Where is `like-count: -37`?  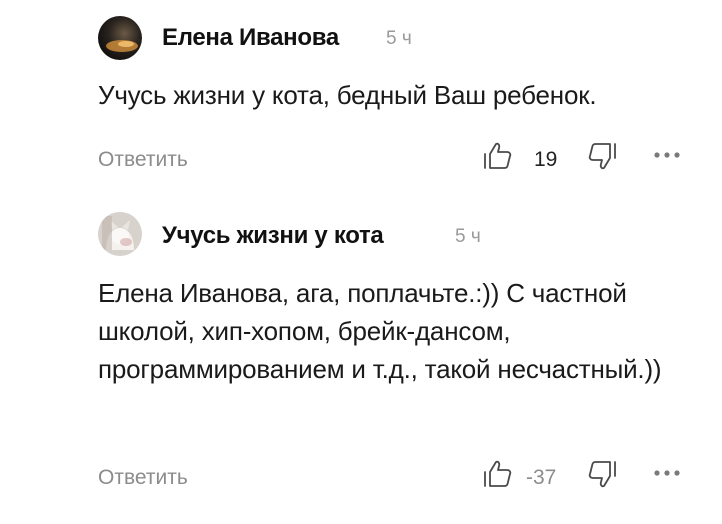
like-count: -37 is located at coordinates (541, 477).